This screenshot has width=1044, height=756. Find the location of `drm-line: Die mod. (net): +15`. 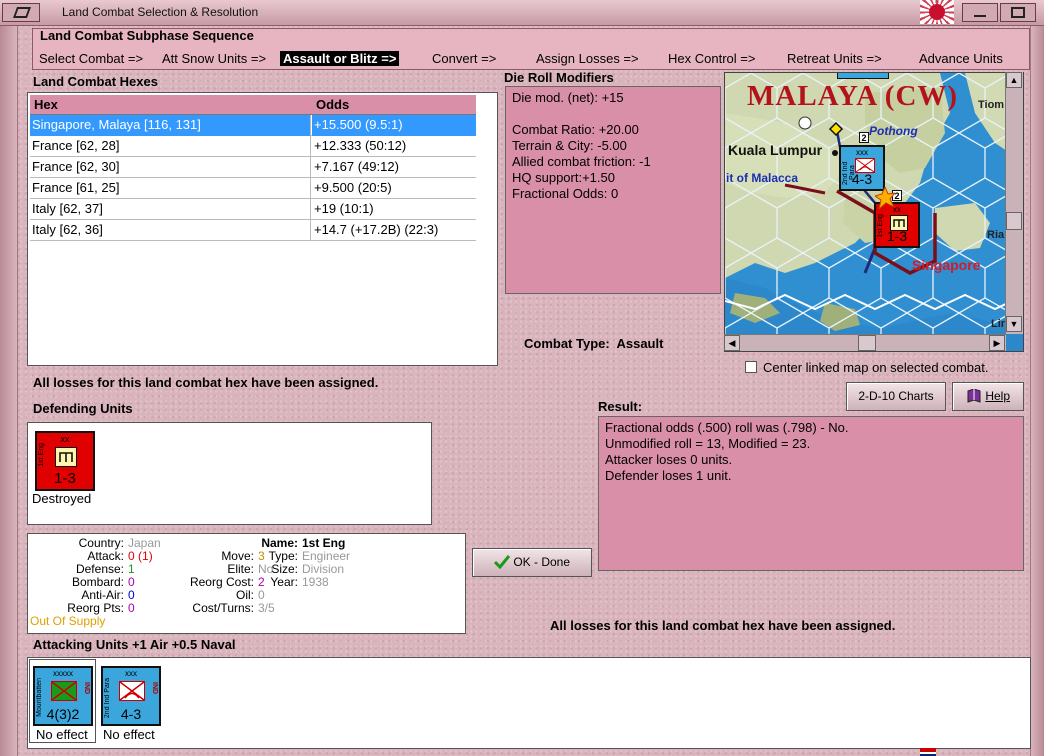

drm-line: Die mod. (net): +15 is located at coordinates (568, 97).